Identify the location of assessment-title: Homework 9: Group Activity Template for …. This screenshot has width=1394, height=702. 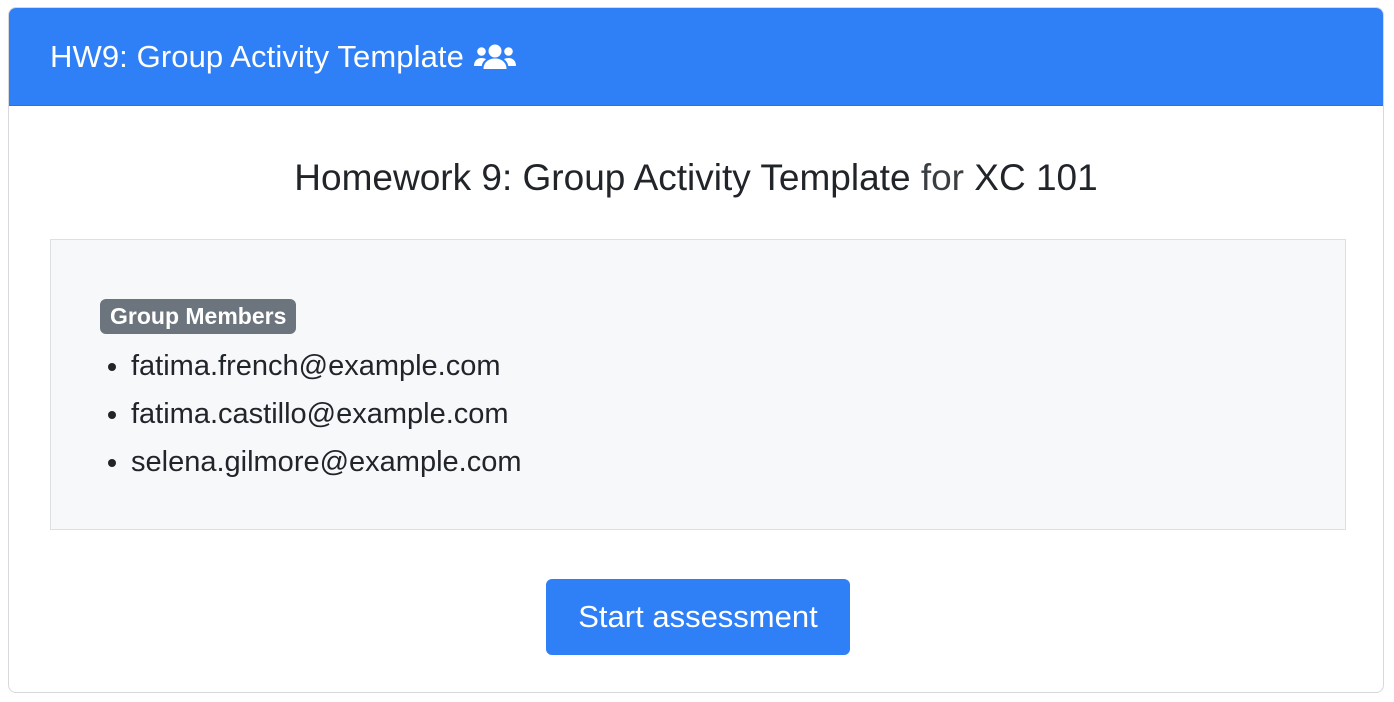
(696, 178).